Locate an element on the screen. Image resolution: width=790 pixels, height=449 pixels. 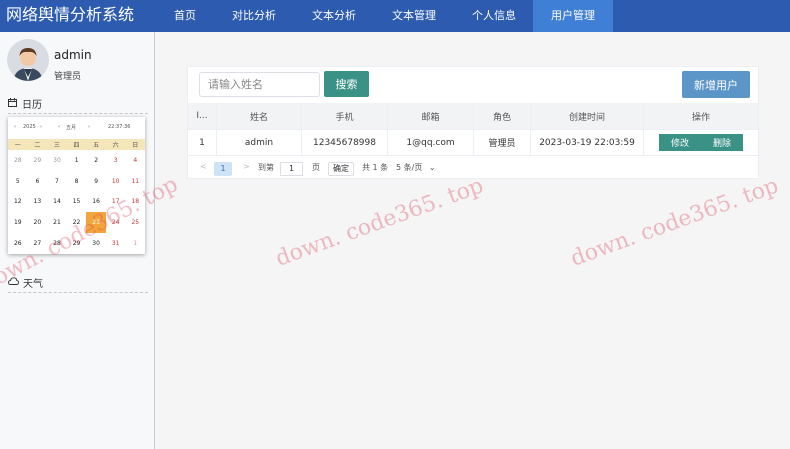
calendar-weekday-label: 五 is located at coordinates (96, 145).